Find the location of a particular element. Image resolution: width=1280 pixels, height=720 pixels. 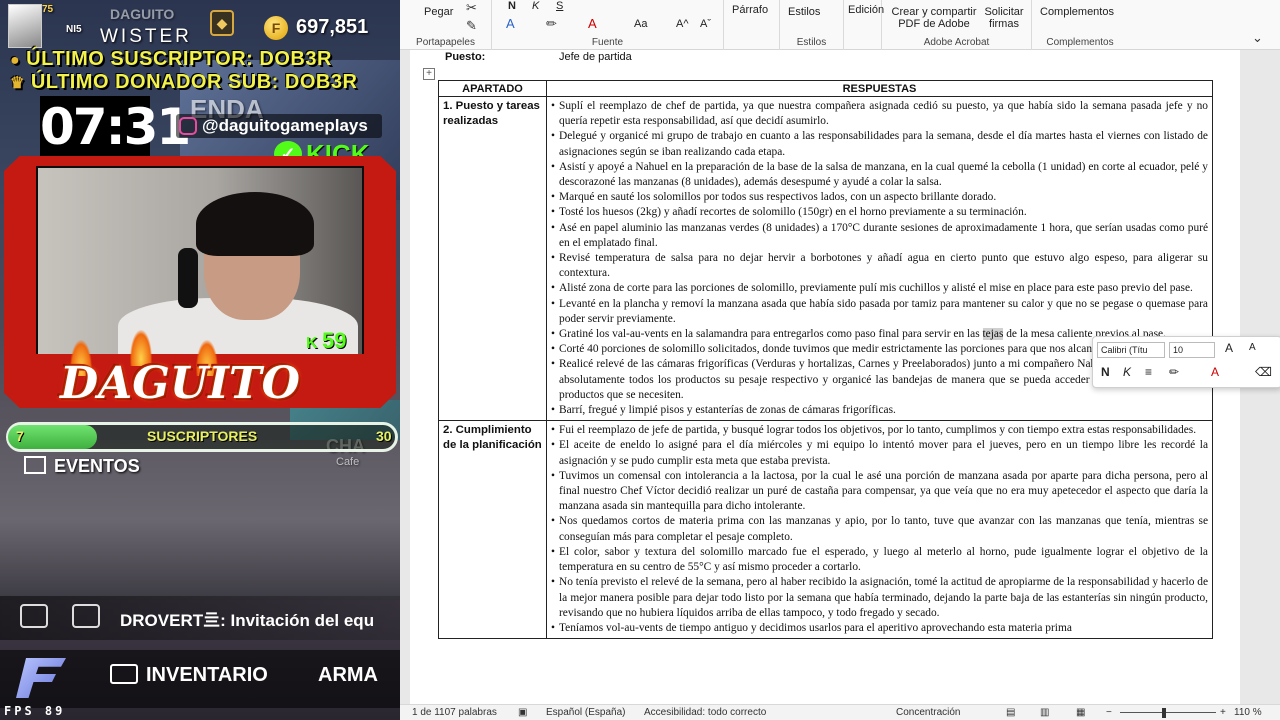

mini-italic-button: K is located at coordinates (1127, 372).